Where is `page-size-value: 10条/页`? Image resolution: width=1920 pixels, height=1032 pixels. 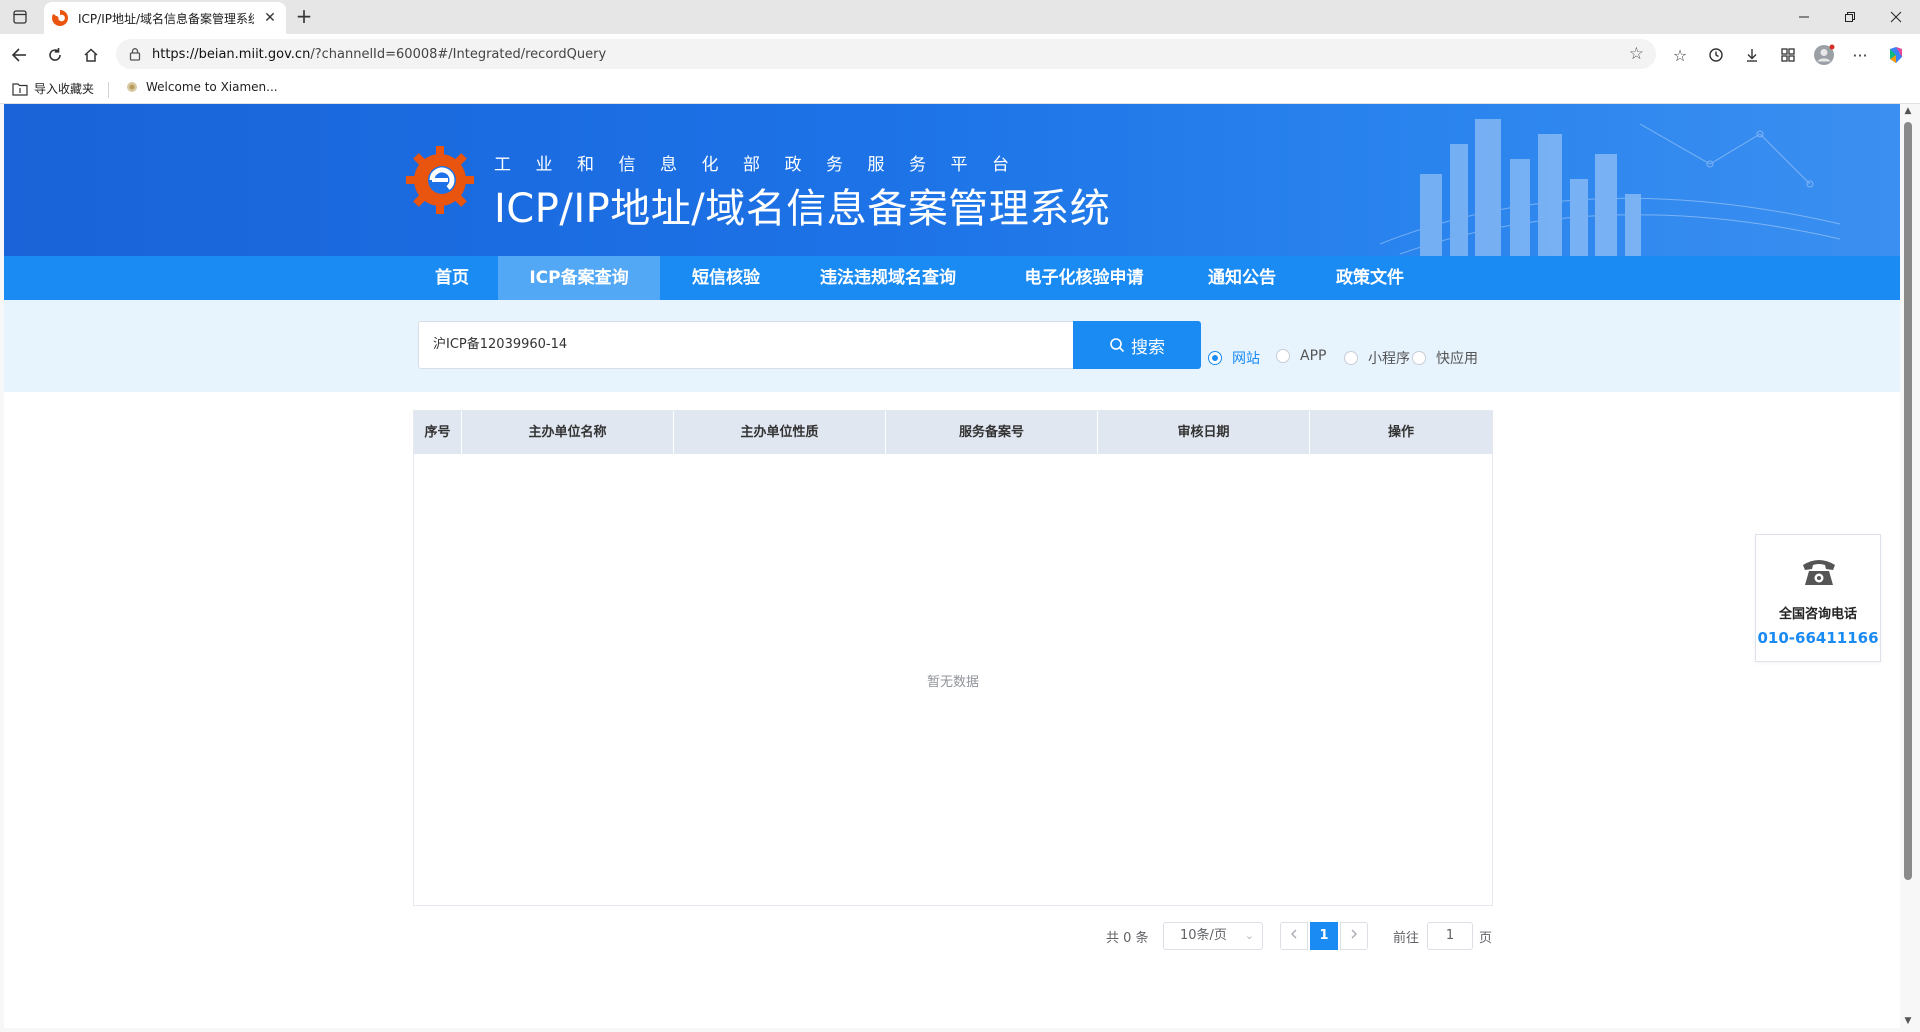 page-size-value: 10条/页 is located at coordinates (1203, 935).